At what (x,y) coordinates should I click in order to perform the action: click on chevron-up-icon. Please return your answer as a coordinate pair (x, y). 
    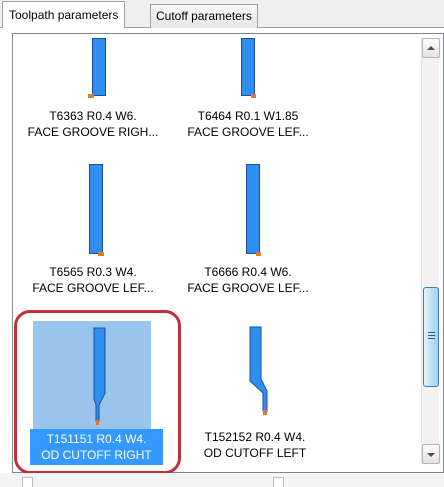
    Looking at the image, I should click on (431, 48).